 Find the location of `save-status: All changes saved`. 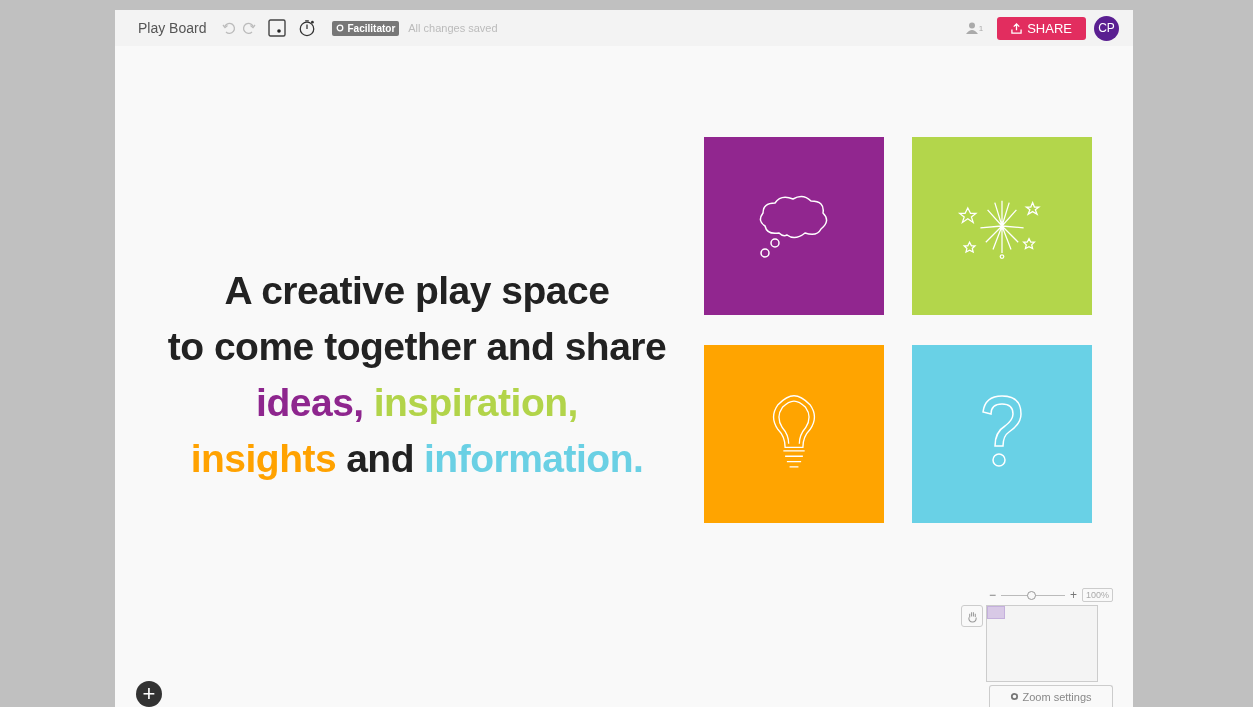

save-status: All changes saved is located at coordinates (453, 28).